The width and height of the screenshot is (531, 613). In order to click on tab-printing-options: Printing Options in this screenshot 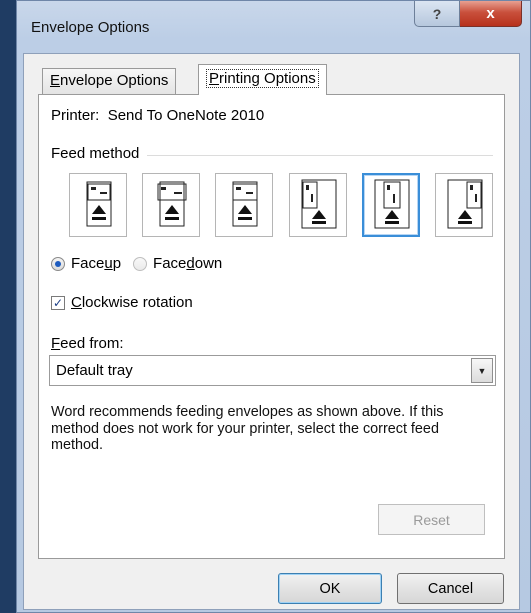, I will do `click(262, 79)`.